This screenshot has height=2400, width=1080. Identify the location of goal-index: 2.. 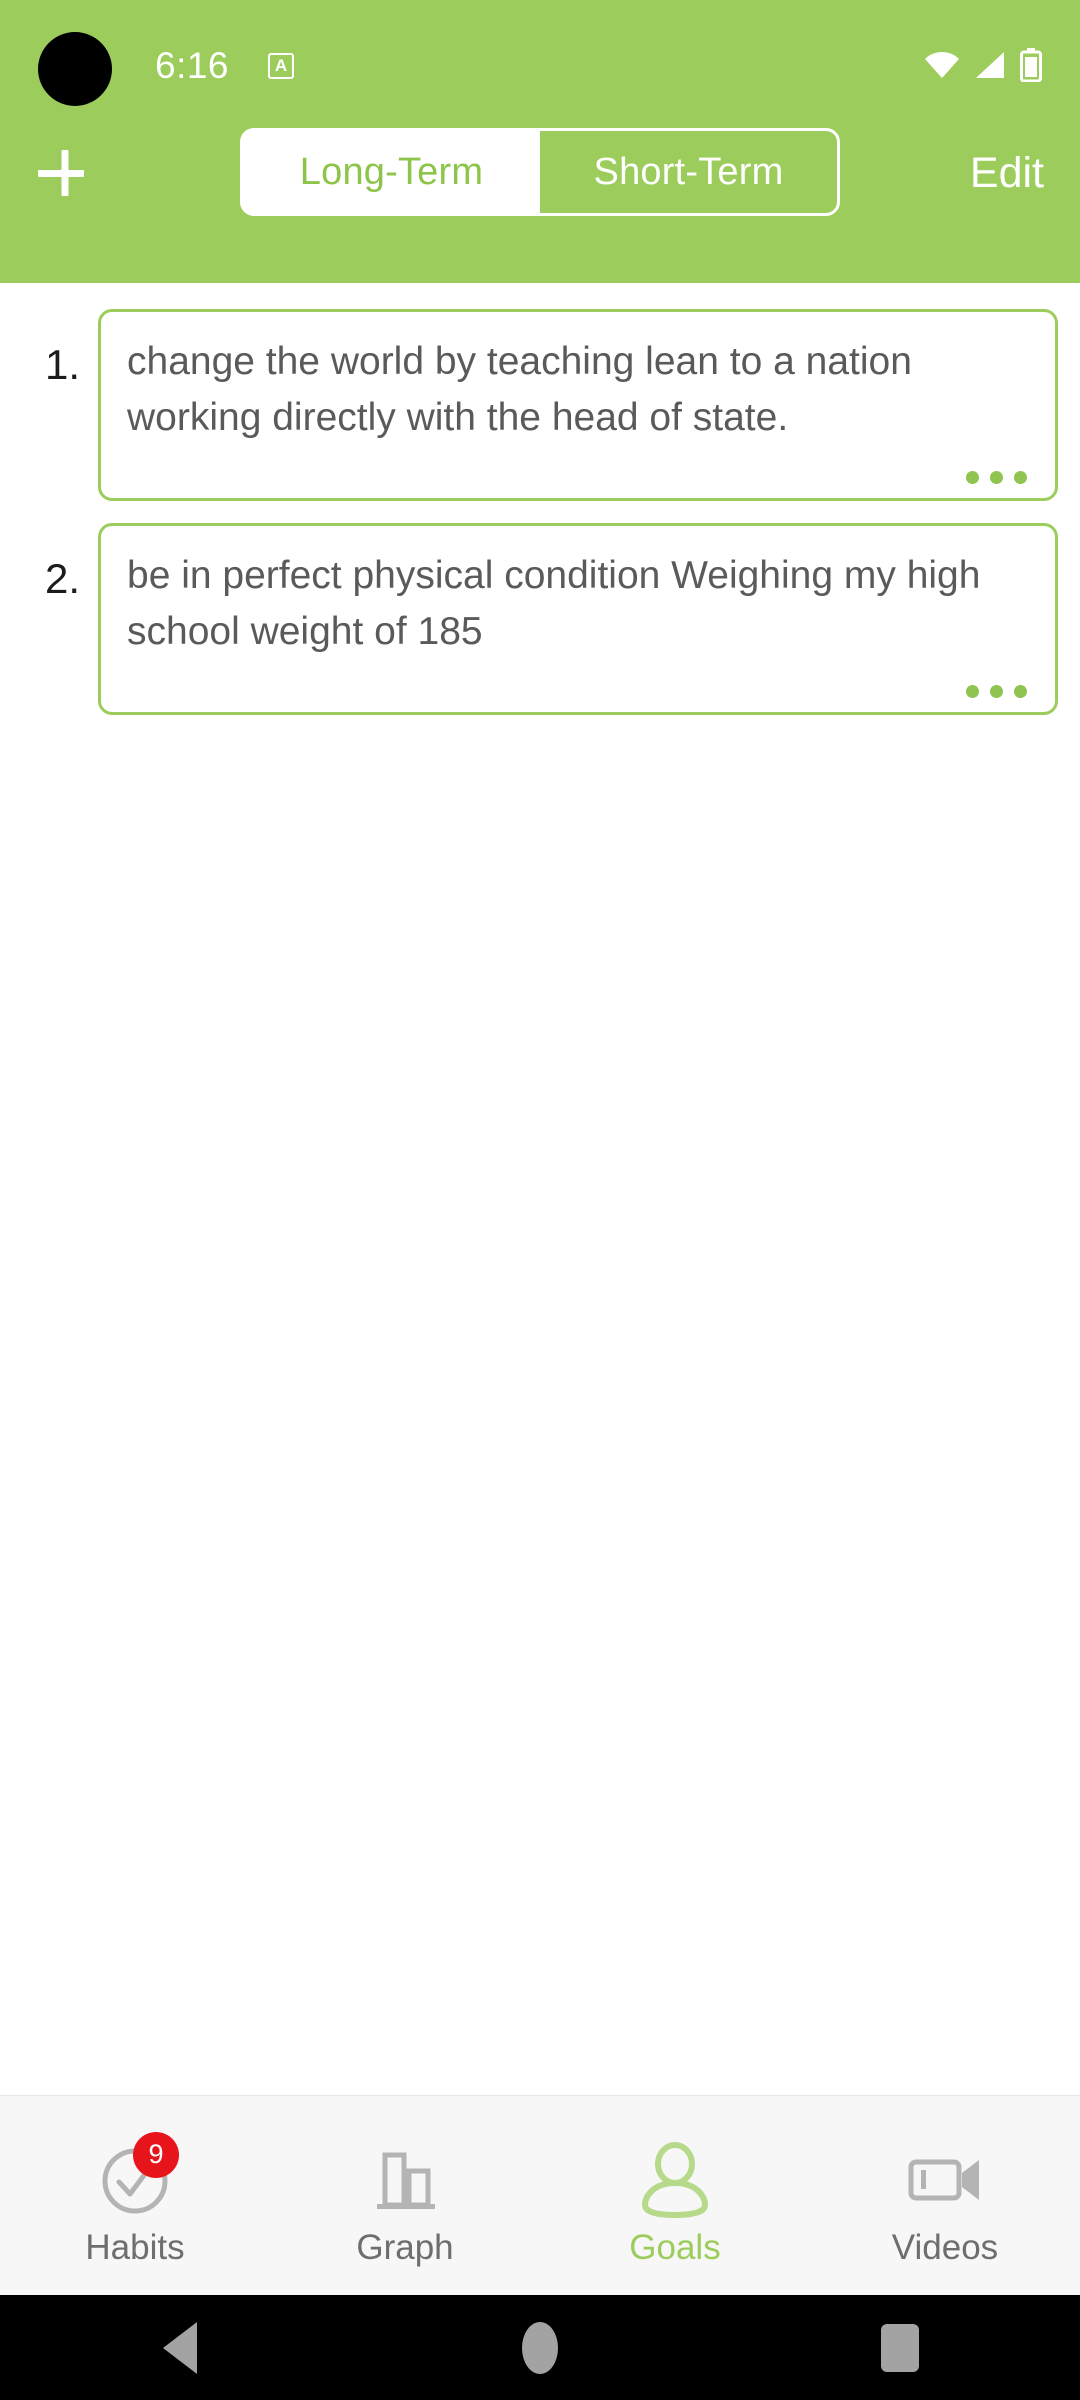
(62, 578).